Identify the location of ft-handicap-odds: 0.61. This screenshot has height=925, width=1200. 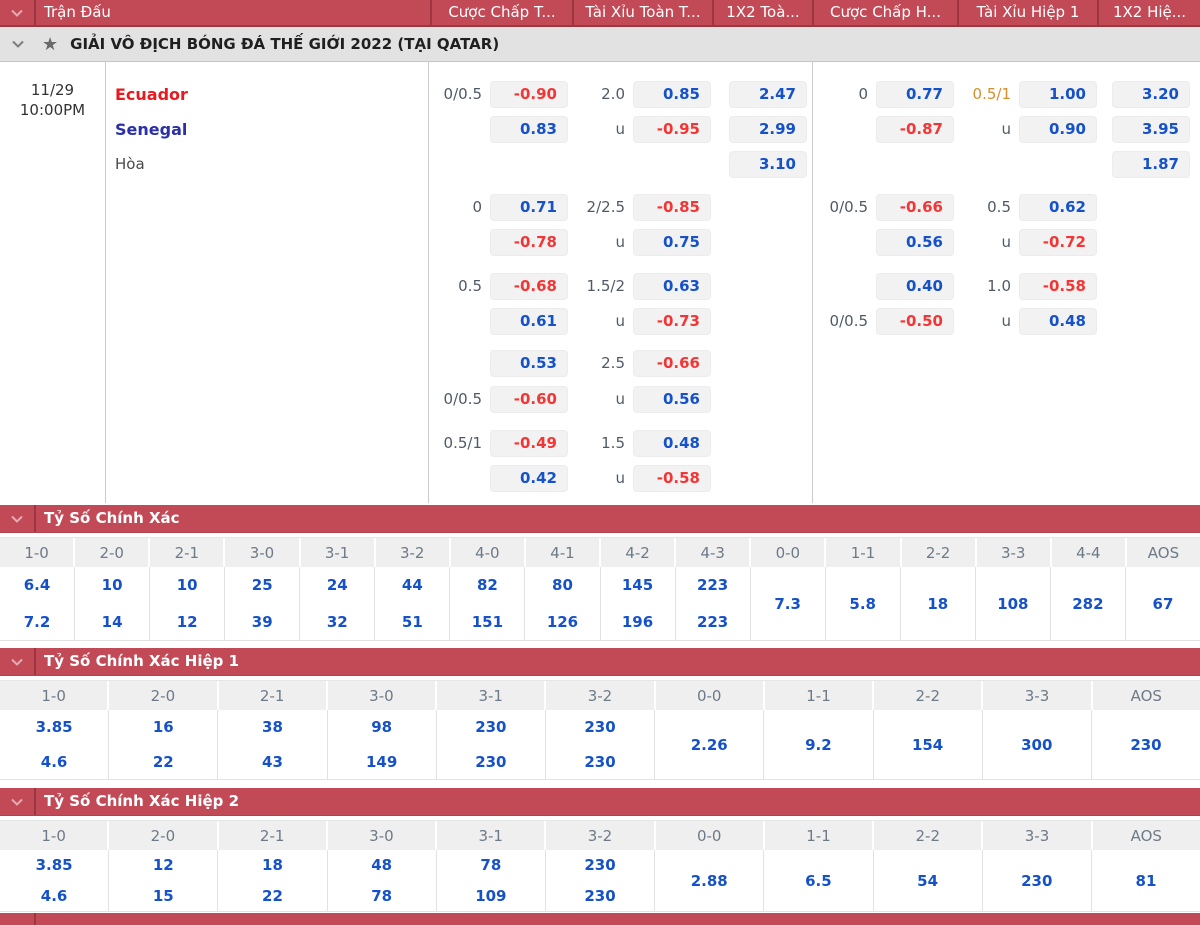
(529, 321).